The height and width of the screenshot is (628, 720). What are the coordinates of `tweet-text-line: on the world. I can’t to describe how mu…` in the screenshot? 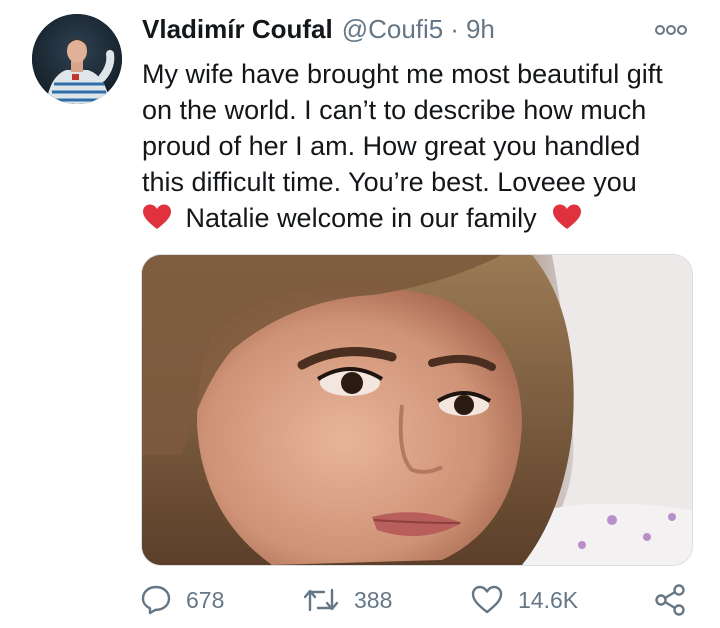 It's located at (394, 110).